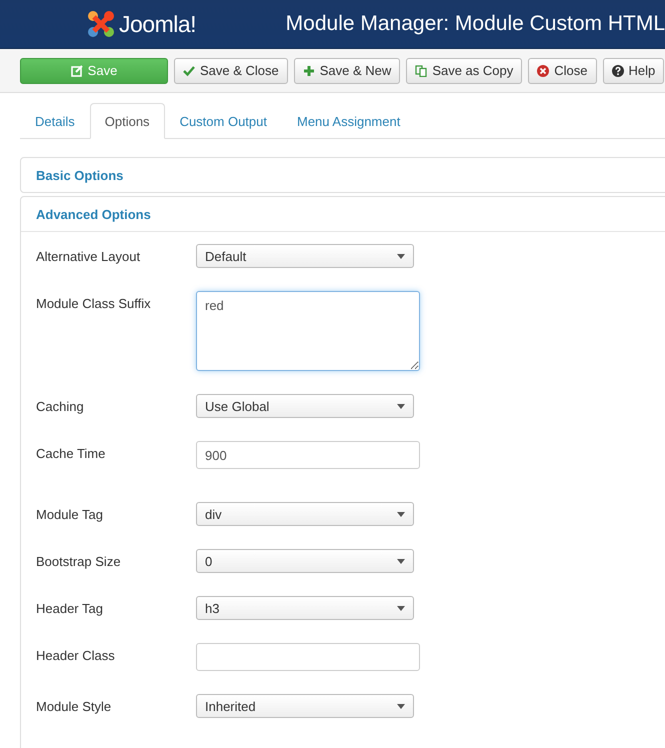  I want to click on tab: Details, so click(55, 121).